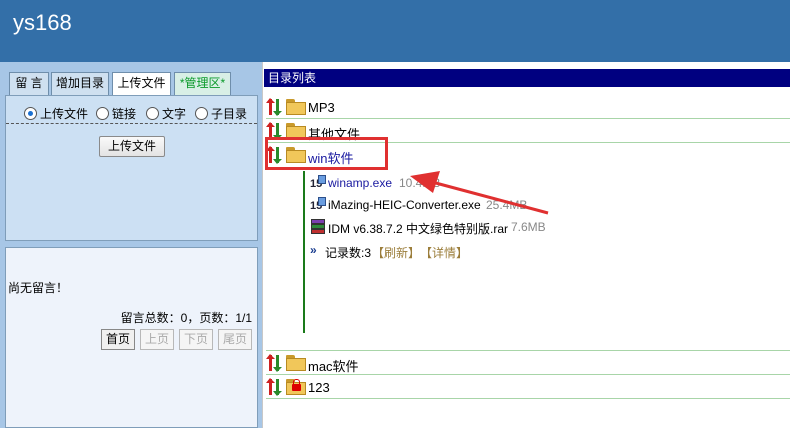 Image resolution: width=790 pixels, height=428 pixels. What do you see at coordinates (202, 83) in the screenshot?
I see `tab-admin: *管理区*` at bounding box center [202, 83].